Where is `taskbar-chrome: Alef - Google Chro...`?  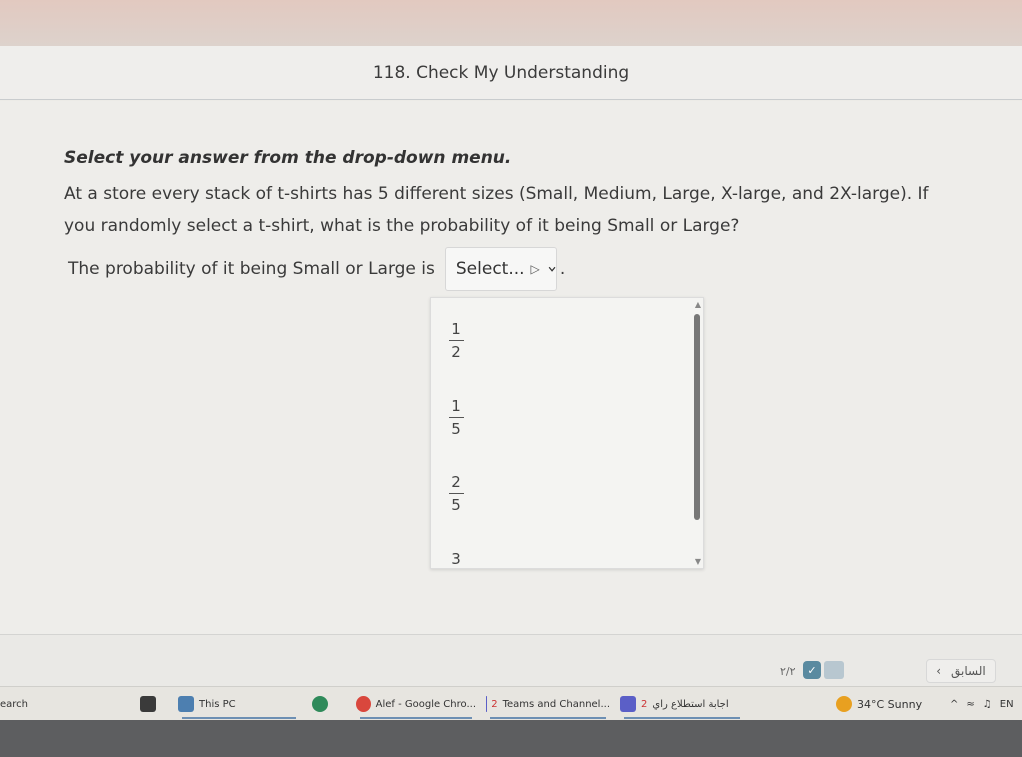 taskbar-chrome: Alef - Google Chro... is located at coordinates (416, 704).